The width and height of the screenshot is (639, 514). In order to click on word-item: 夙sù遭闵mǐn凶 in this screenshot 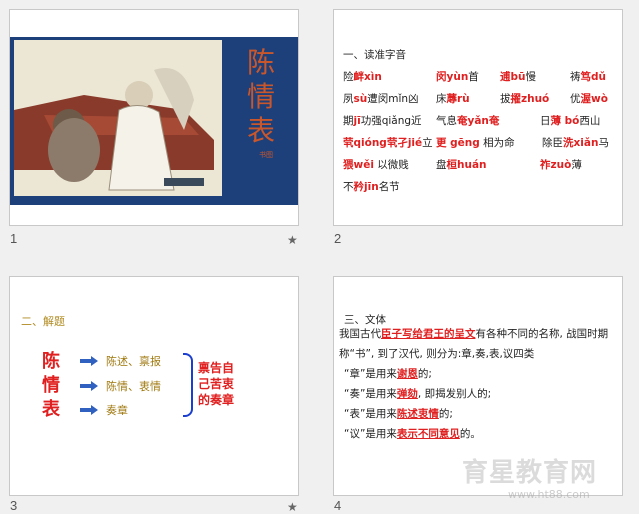, I will do `click(381, 99)`.